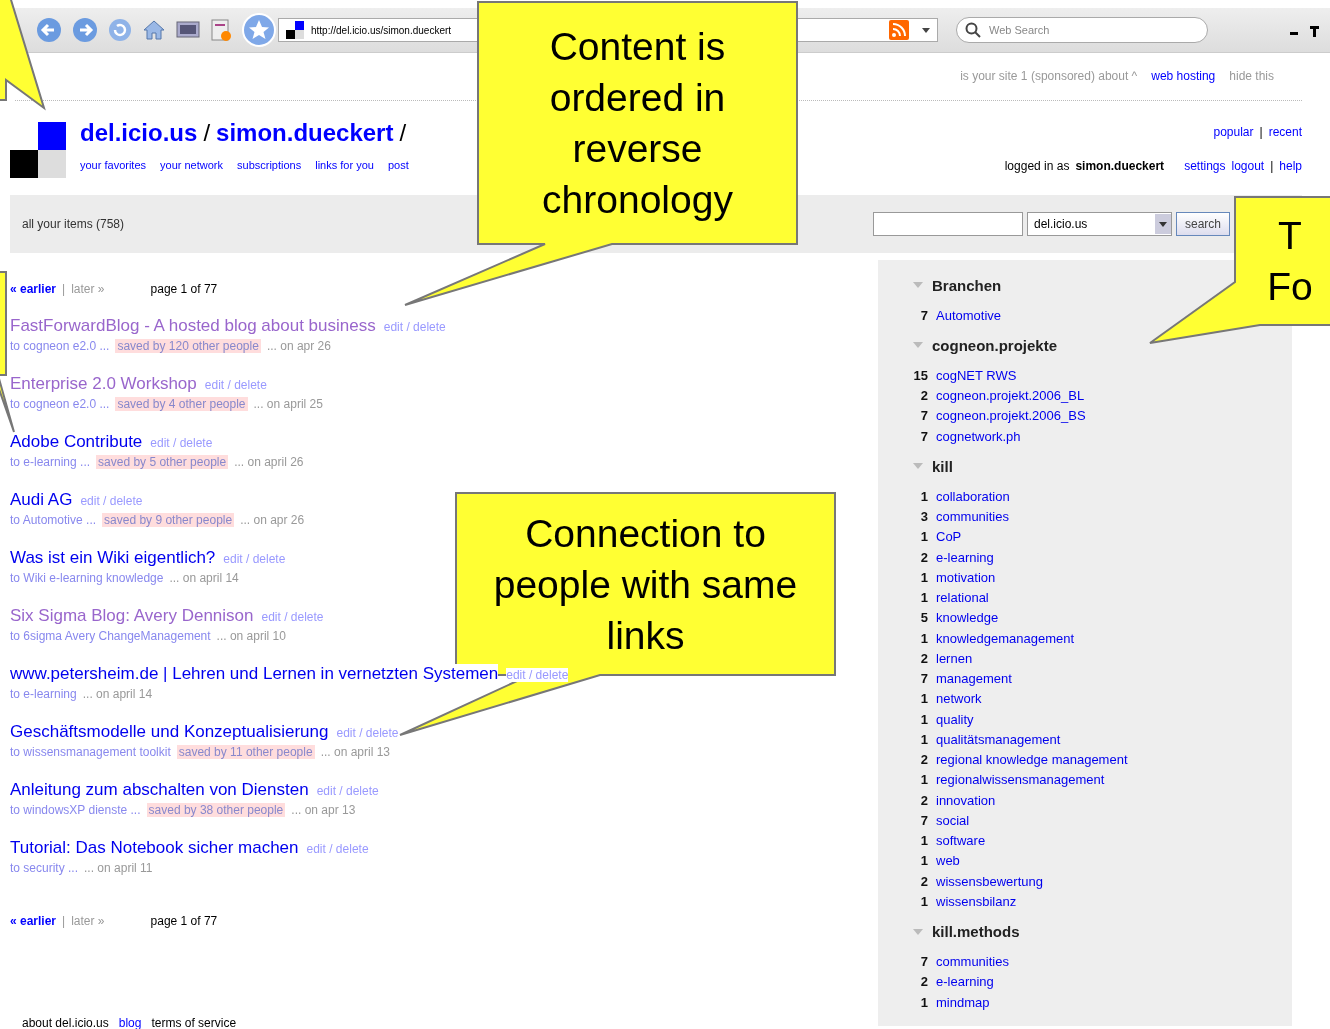 This screenshot has height=1029, width=1330. I want to click on bookmark-date: ... on april 10, so click(251, 636).